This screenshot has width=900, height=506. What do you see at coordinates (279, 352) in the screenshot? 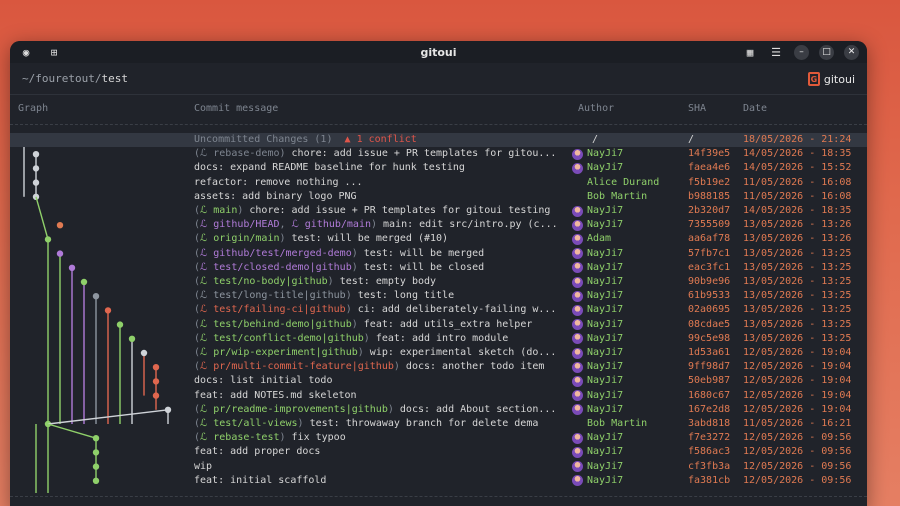
I see `branch-ref: ℒ pr/wip-experiment|github` at bounding box center [279, 352].